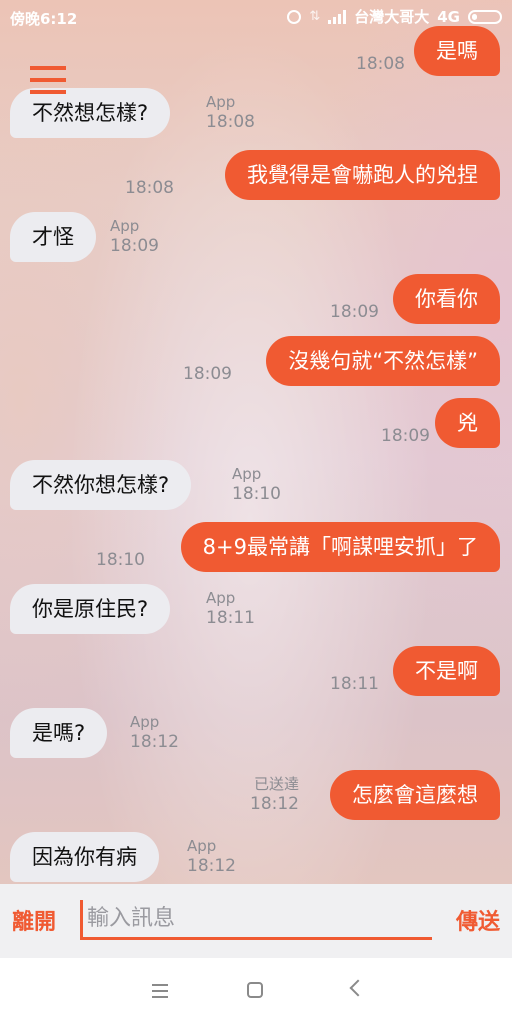  I want to click on message-outgoing: 18:10 8+9最常講「啊謀哩安抓」了, so click(256, 547).